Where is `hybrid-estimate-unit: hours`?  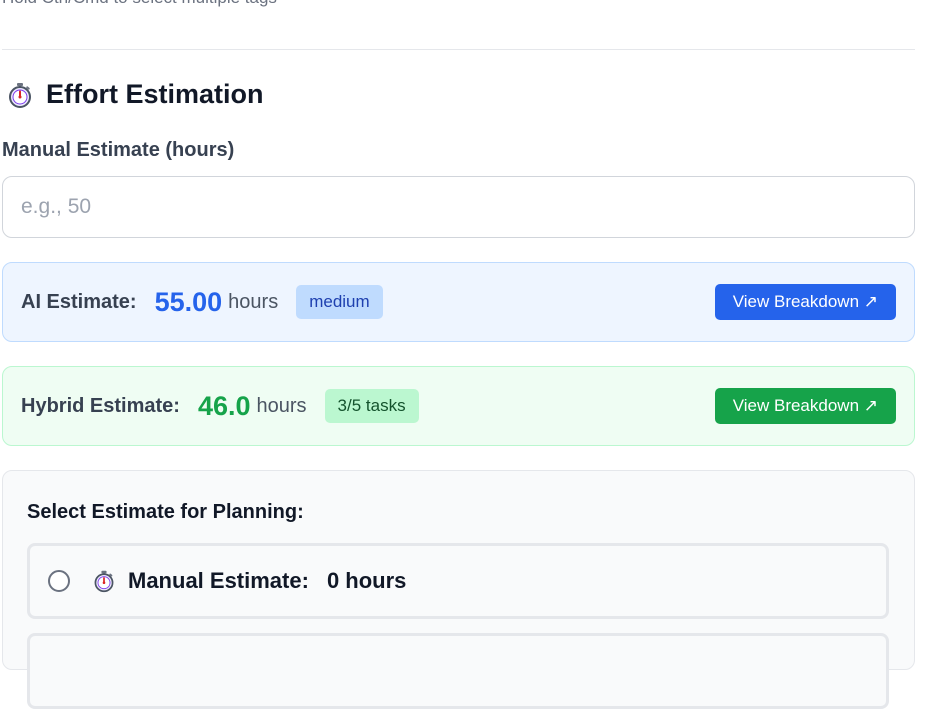
hybrid-estimate-unit: hours is located at coordinates (281, 405).